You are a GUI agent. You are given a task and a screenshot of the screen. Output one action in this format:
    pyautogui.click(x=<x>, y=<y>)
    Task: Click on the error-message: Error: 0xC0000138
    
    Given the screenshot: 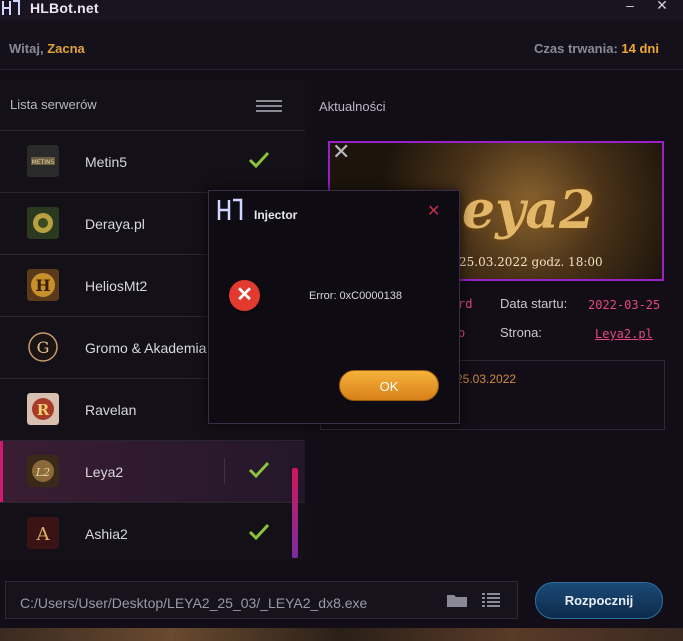 What is the action you would take?
    pyautogui.click(x=355, y=296)
    